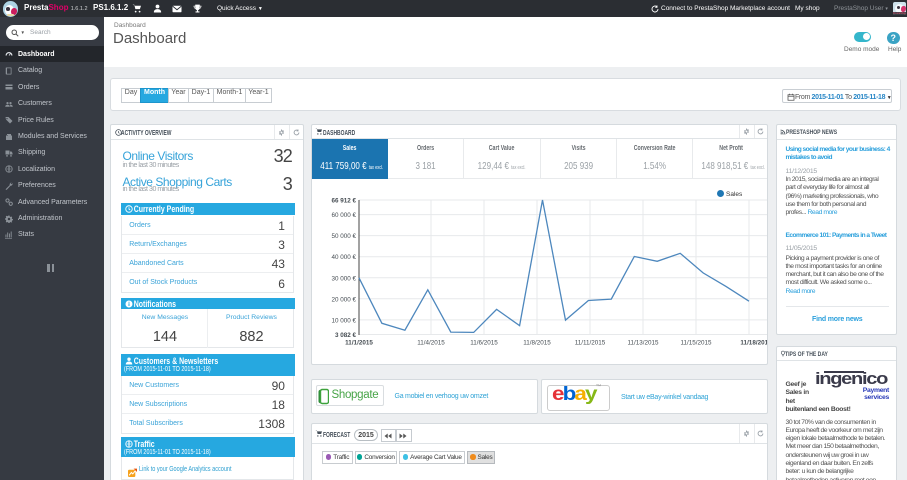 The width and height of the screenshot is (907, 480). I want to click on svg-text: 20 000 €, so click(343, 299).